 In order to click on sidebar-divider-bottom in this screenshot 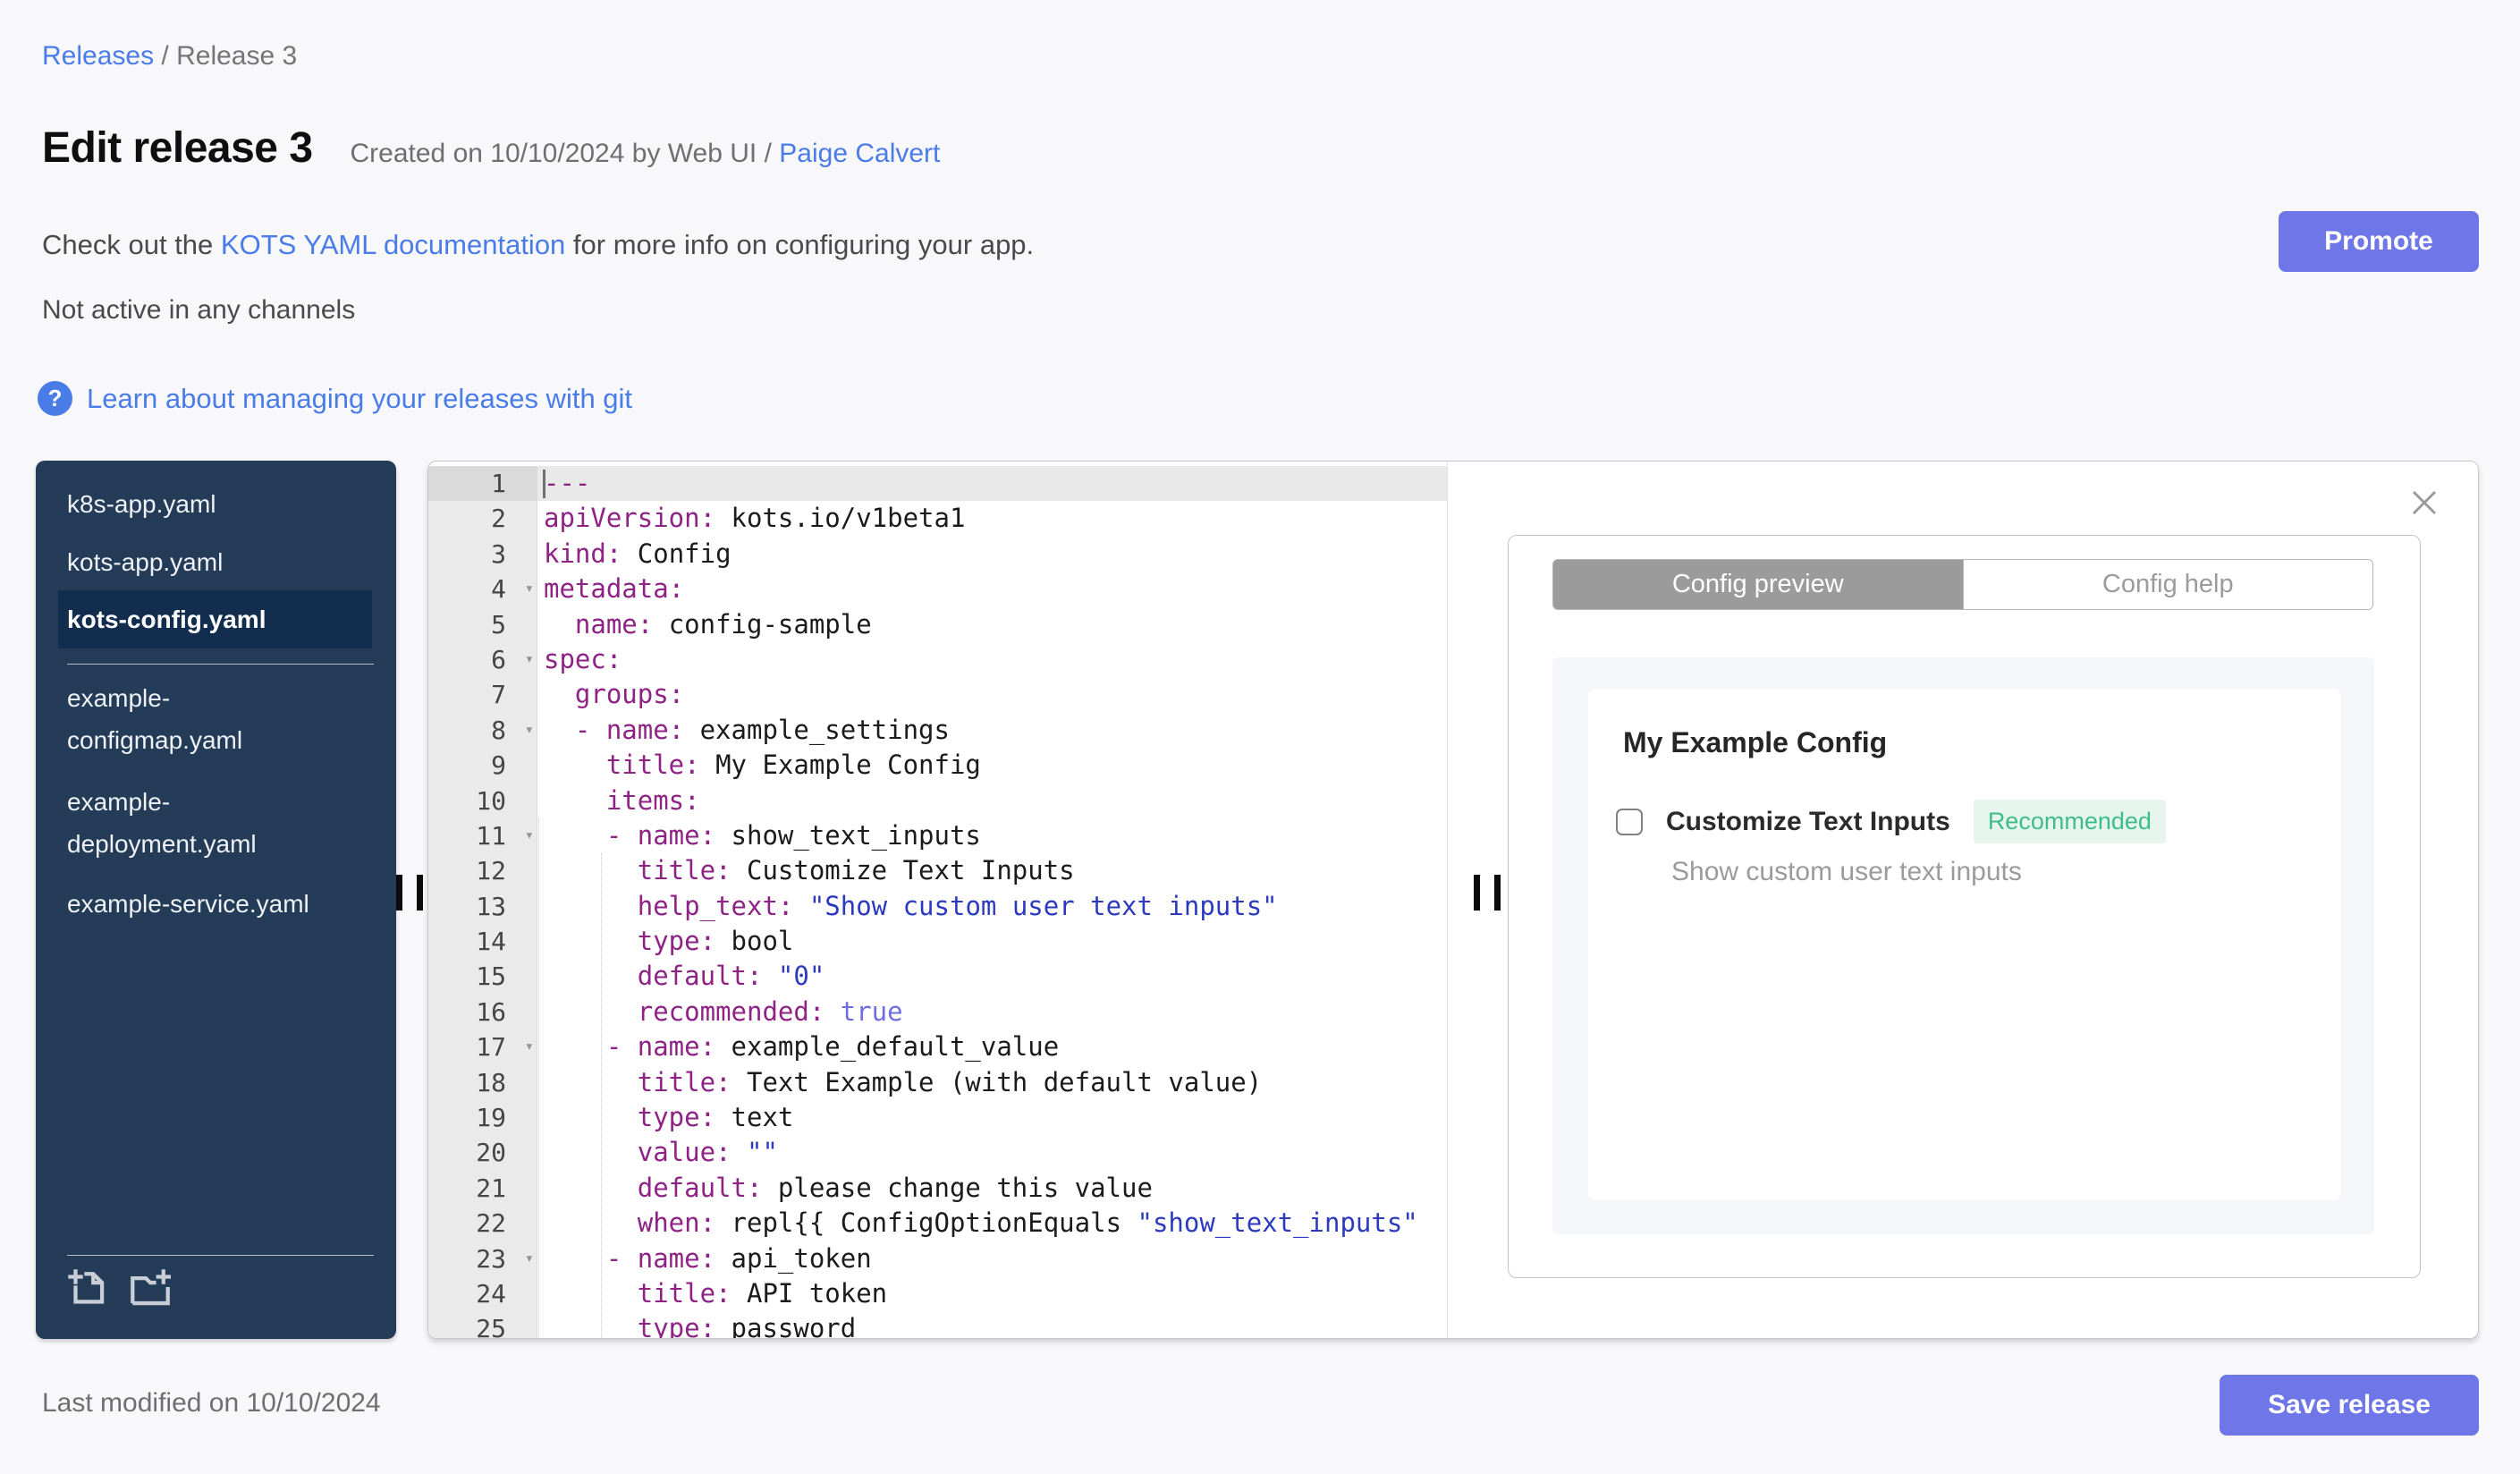, I will do `click(220, 1255)`.